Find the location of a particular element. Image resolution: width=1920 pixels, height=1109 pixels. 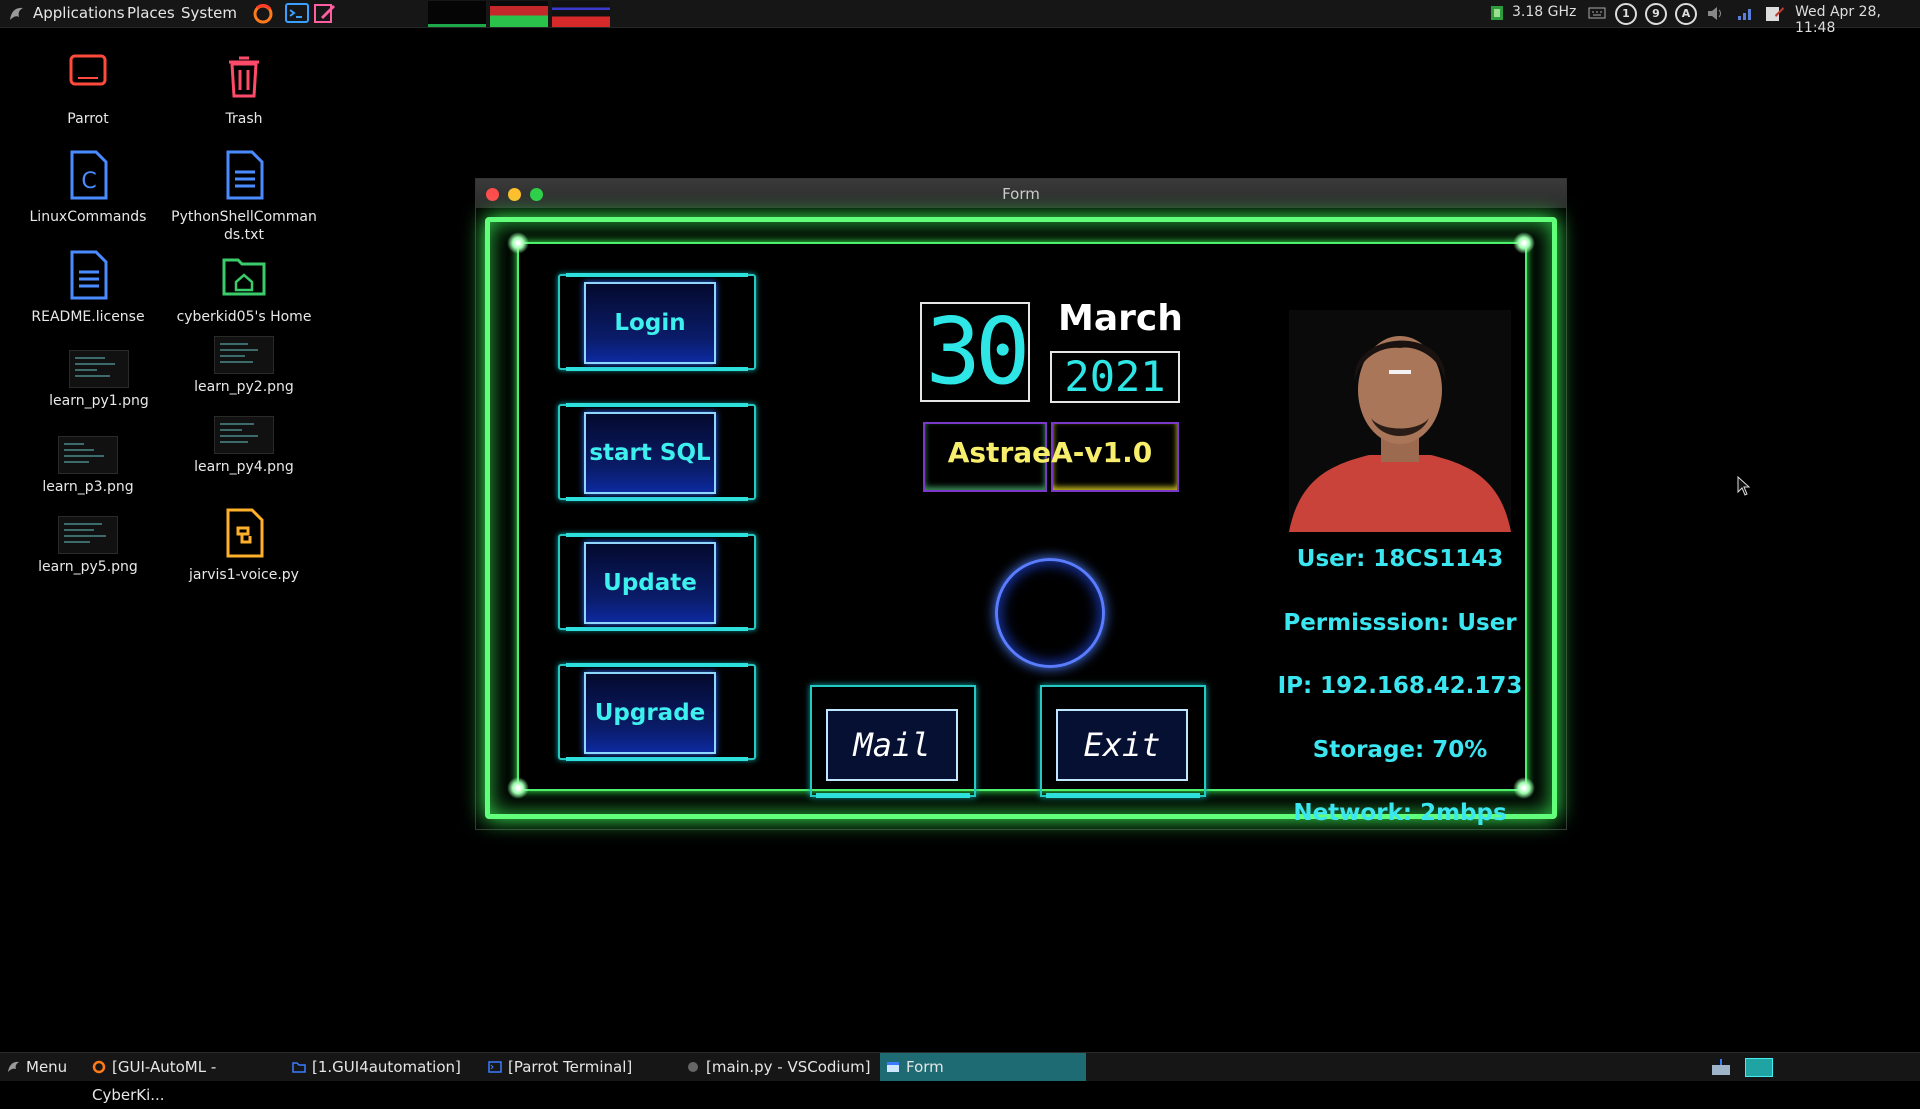

volume-icon is located at coordinates (1715, 13).